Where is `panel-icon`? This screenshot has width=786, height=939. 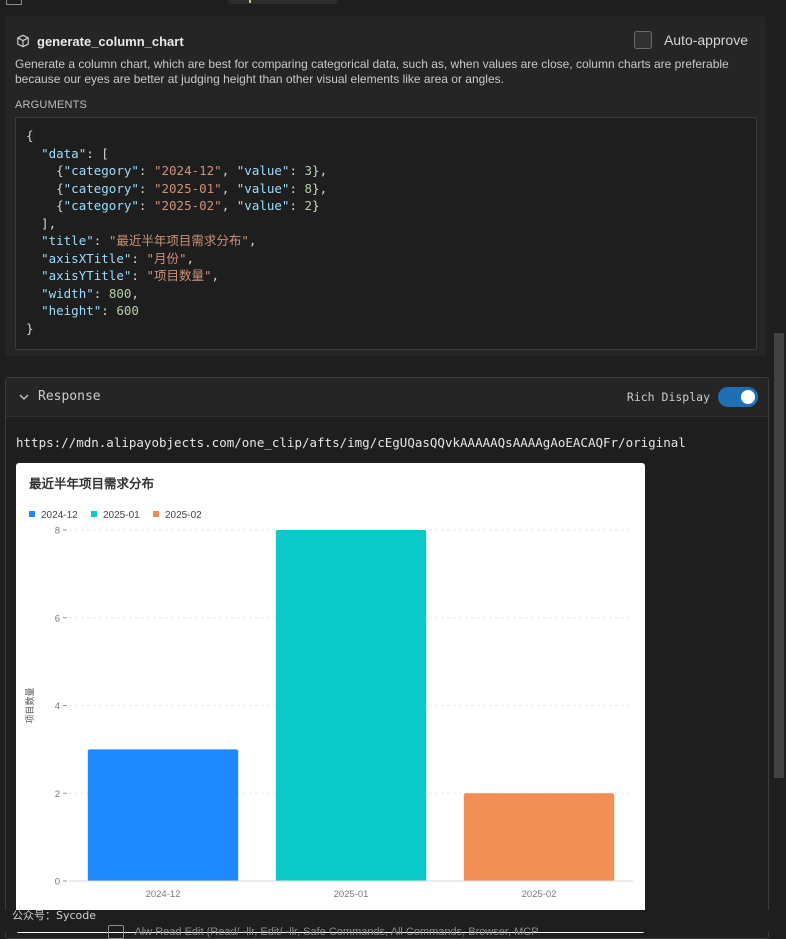 panel-icon is located at coordinates (14, 2).